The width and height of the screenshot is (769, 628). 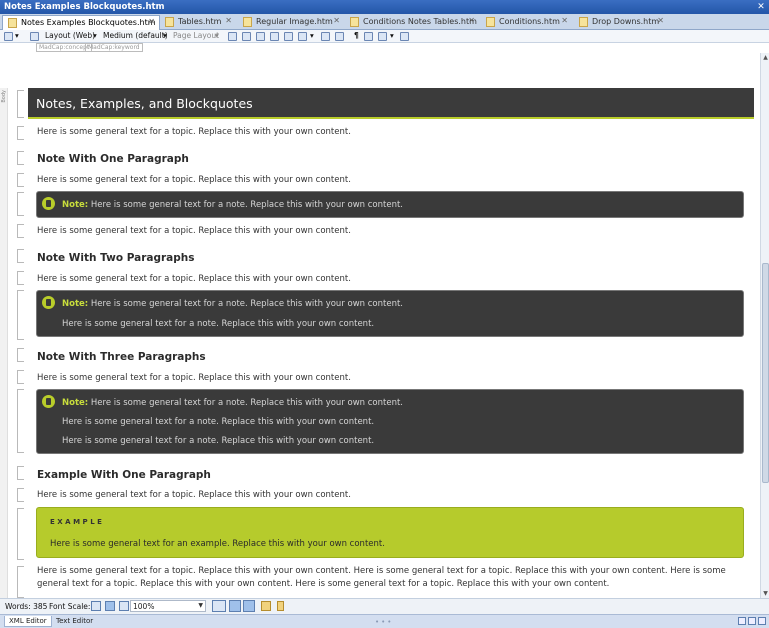 I want to click on tab-tables: Tables.htm ✕, so click(x=198, y=22).